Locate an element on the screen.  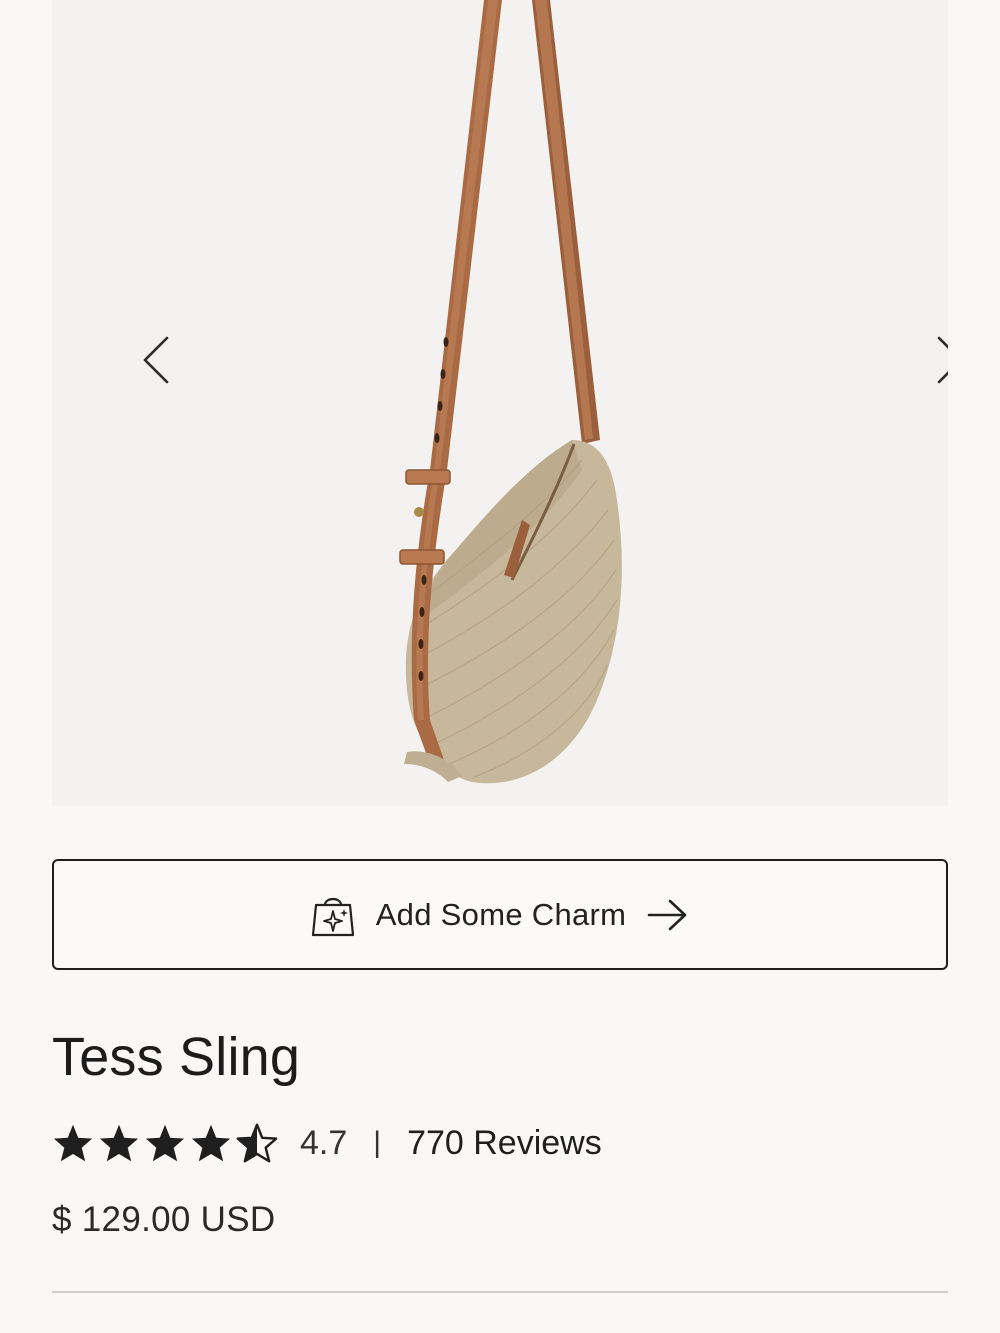
rating-value: 4.7 is located at coordinates (324, 1142).